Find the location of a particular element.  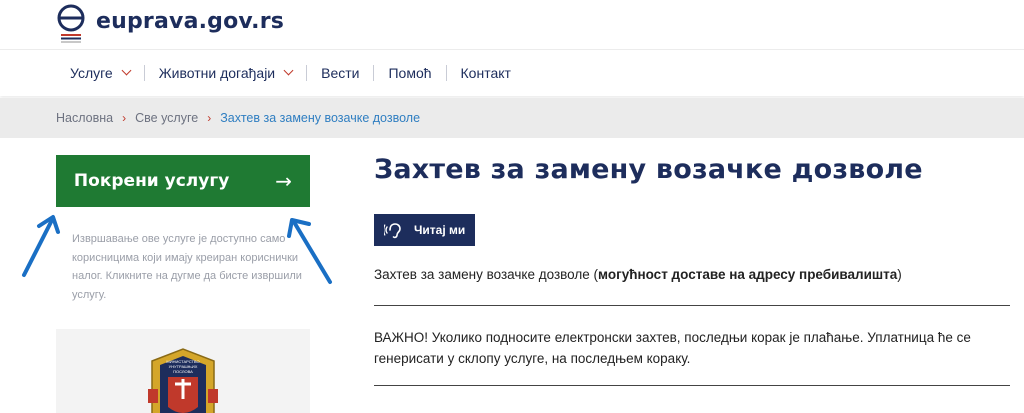

read-aloud-label: Читај ми is located at coordinates (440, 230).